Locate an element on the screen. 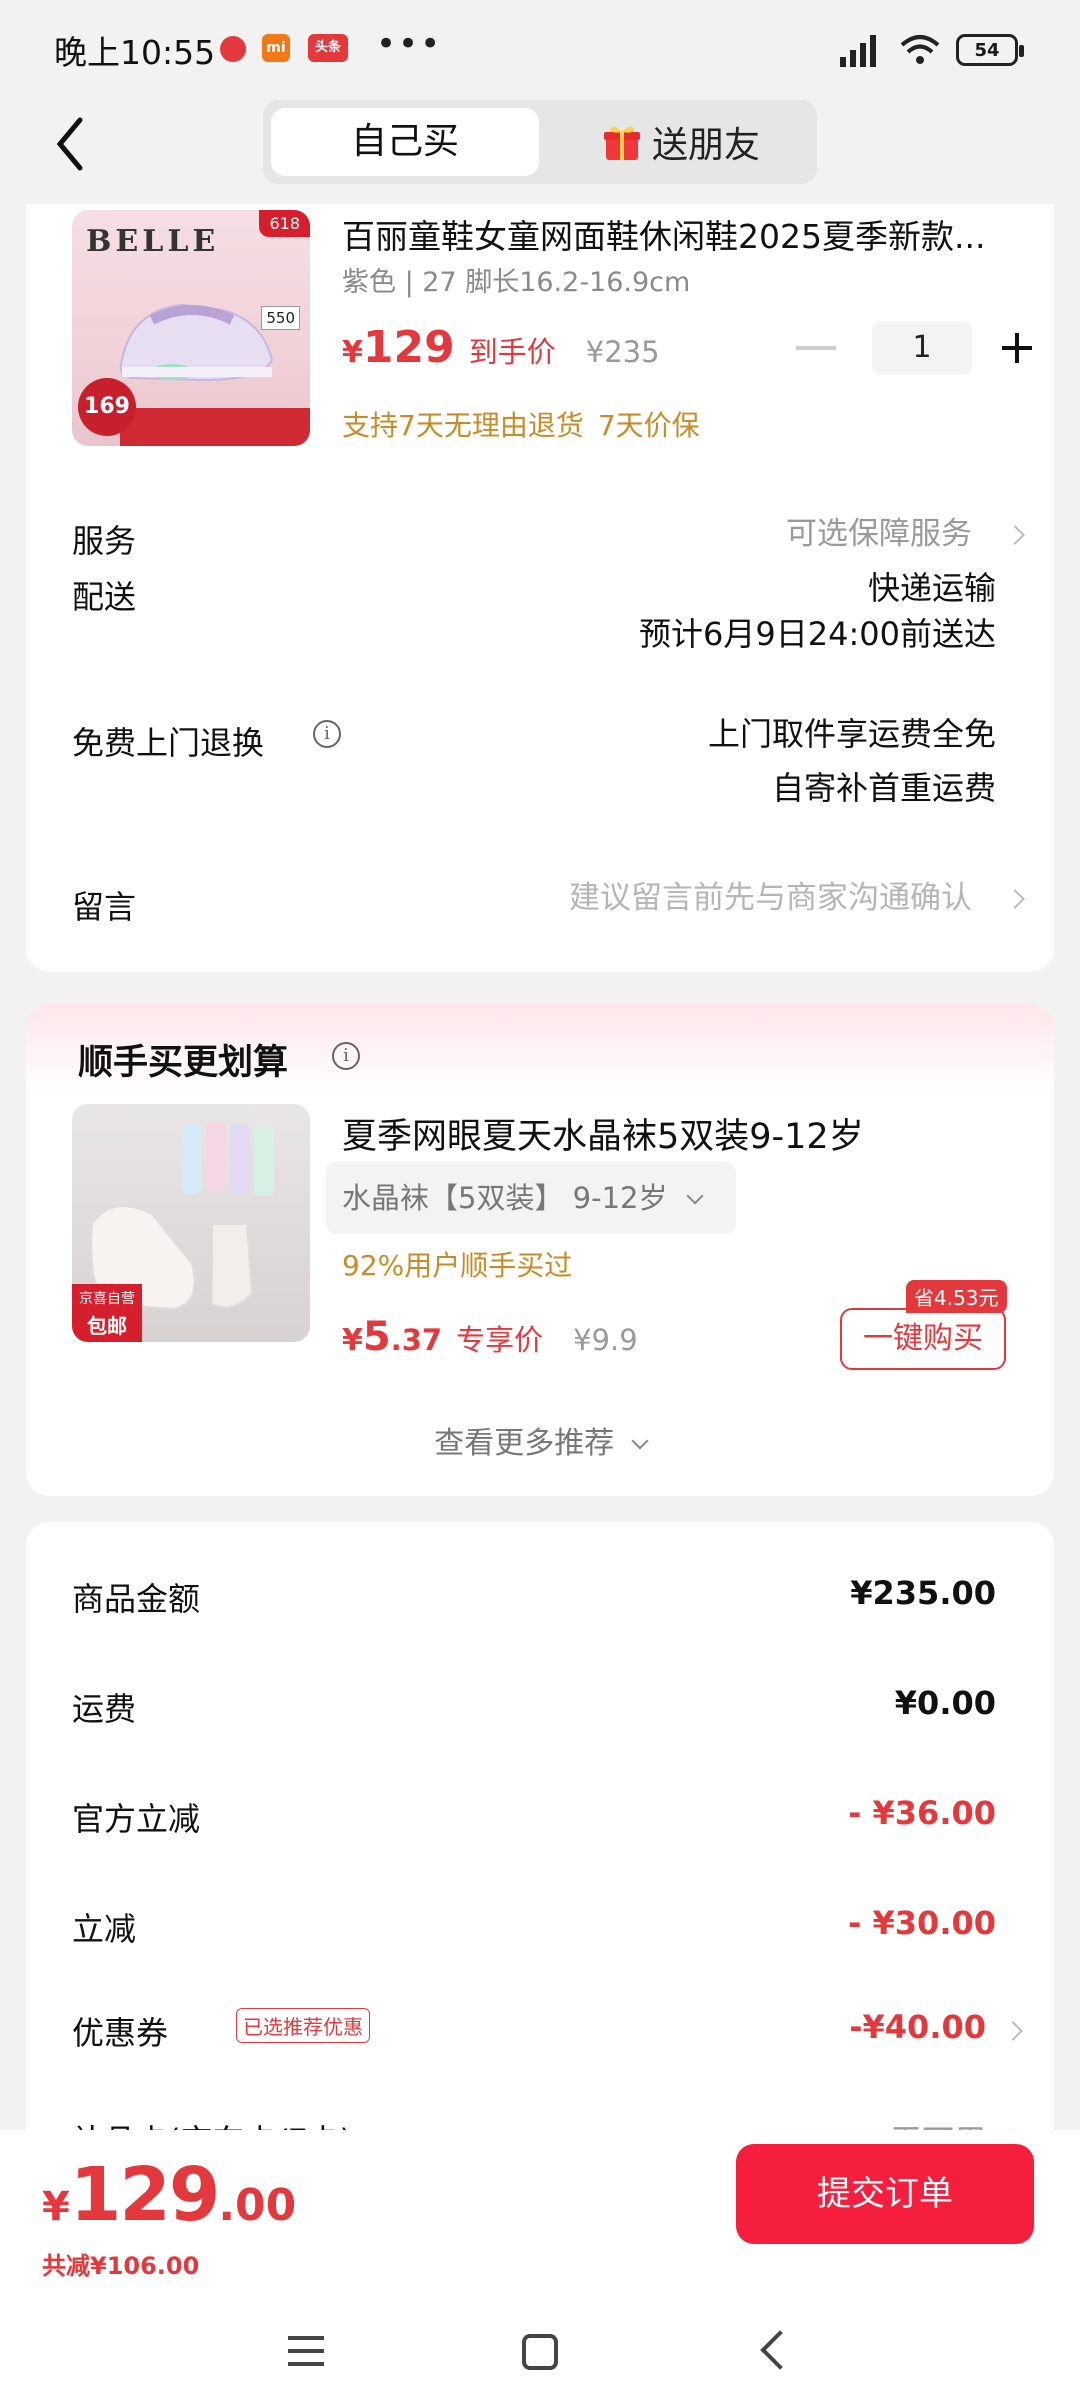  home-icon is located at coordinates (540, 2352).